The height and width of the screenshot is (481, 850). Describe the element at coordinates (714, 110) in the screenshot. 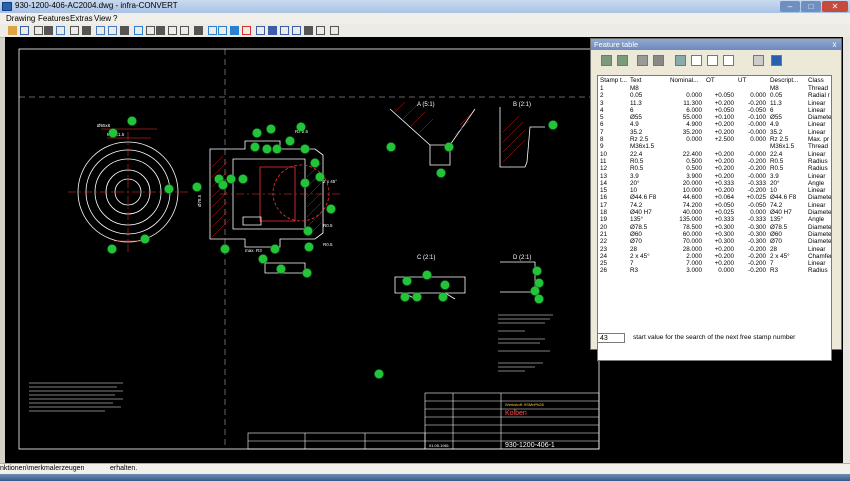

I see `table-row: 4 6 6.000 +0.050 -0.050 6 Linear` at that location.